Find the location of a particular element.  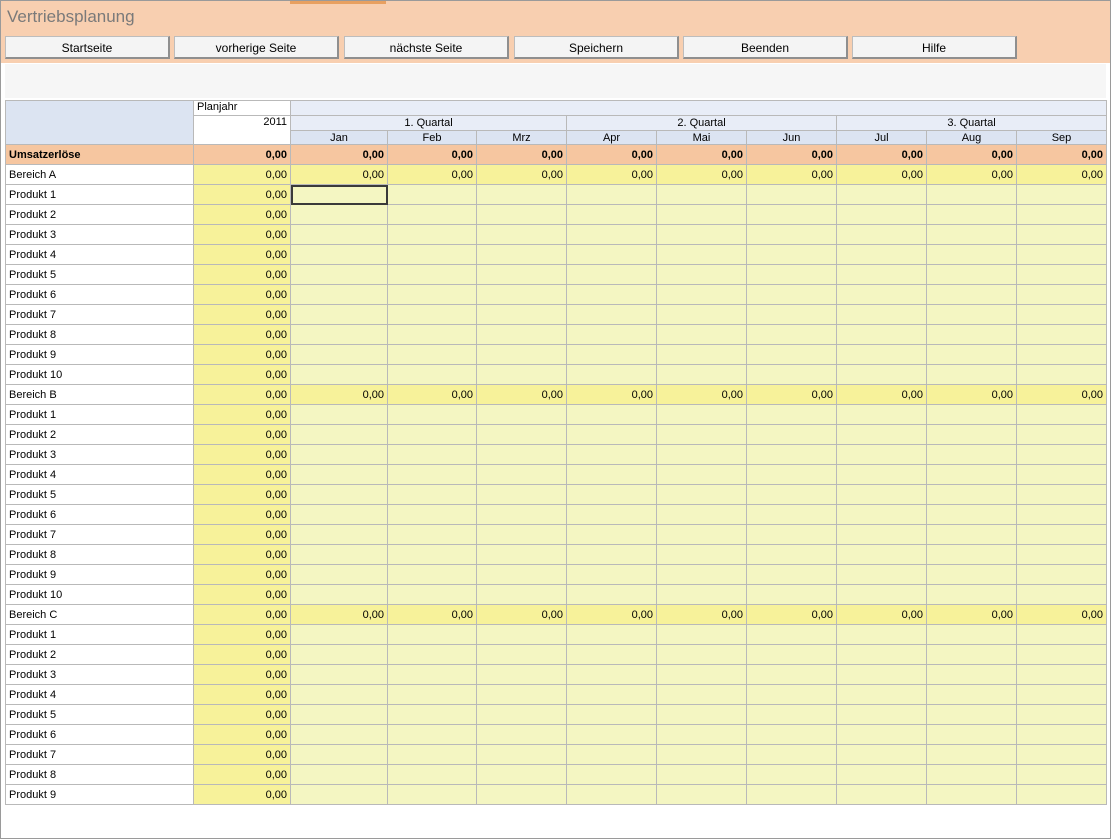

save-button: Speichern is located at coordinates (596, 47).